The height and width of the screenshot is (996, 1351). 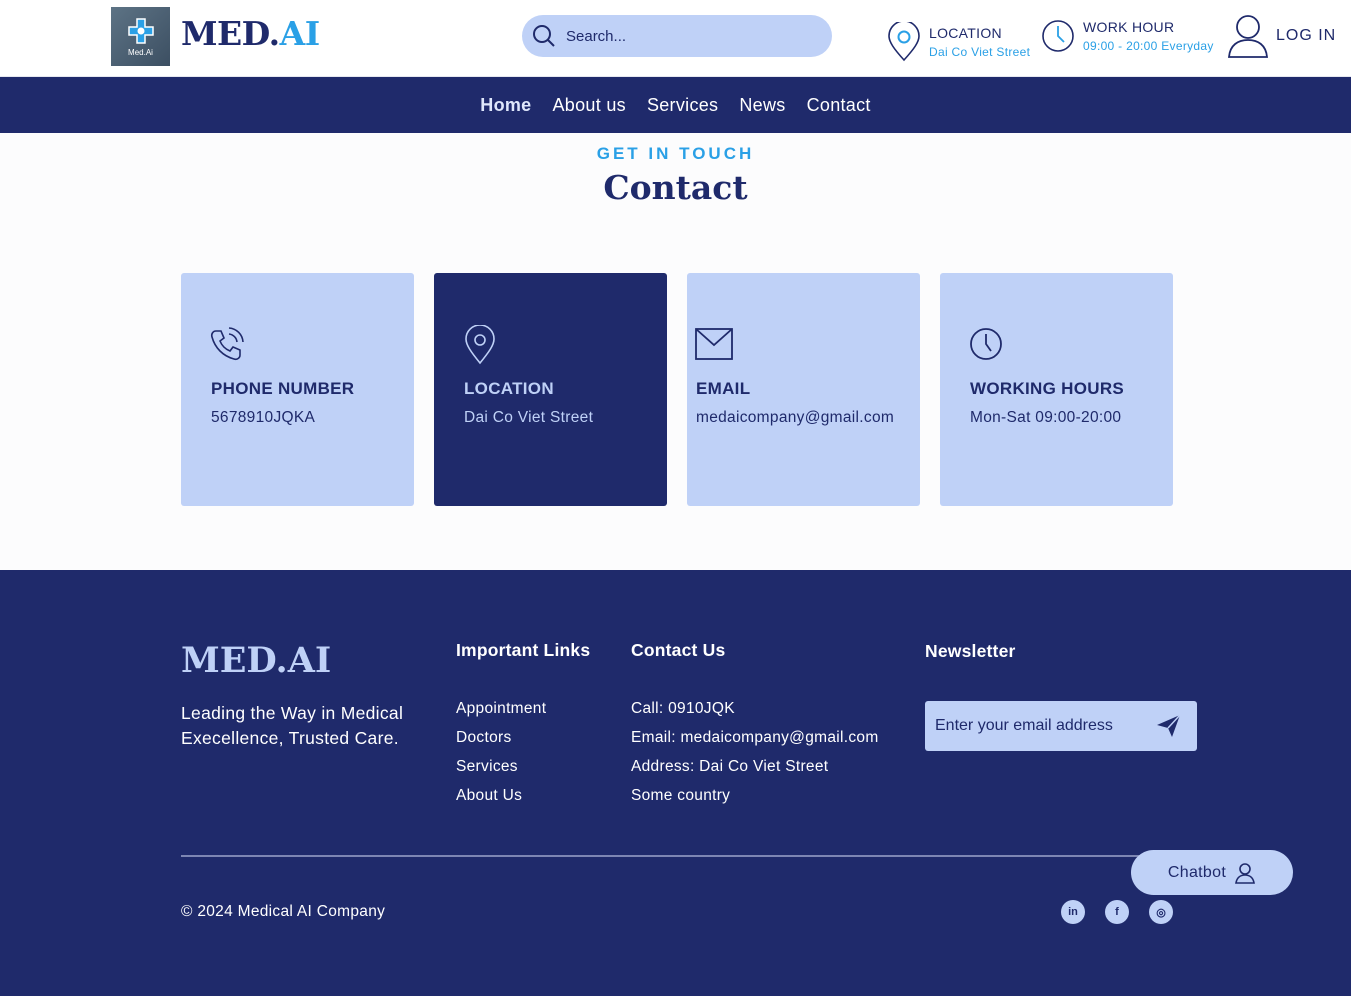 I want to click on newsletter-form, so click(x=1061, y=726).